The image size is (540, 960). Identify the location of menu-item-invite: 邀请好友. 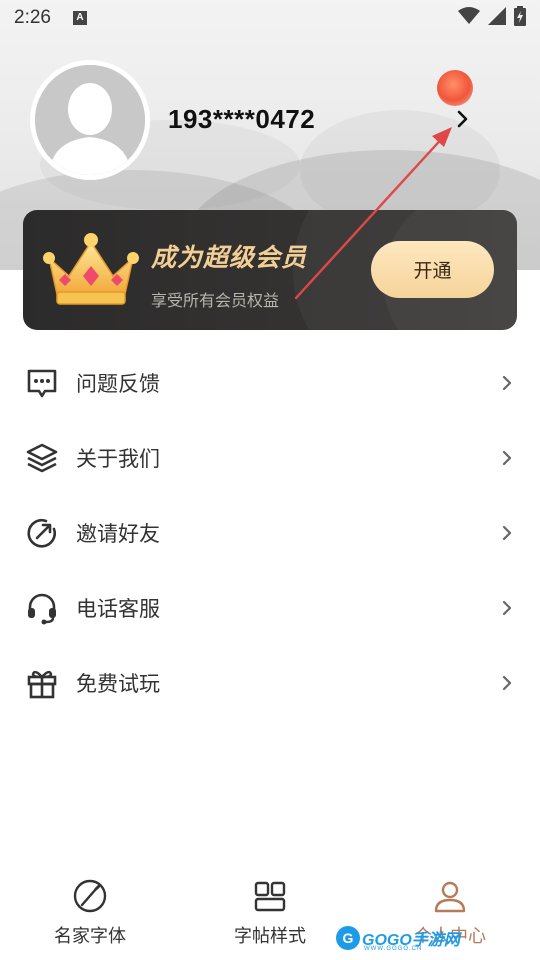
(270, 532).